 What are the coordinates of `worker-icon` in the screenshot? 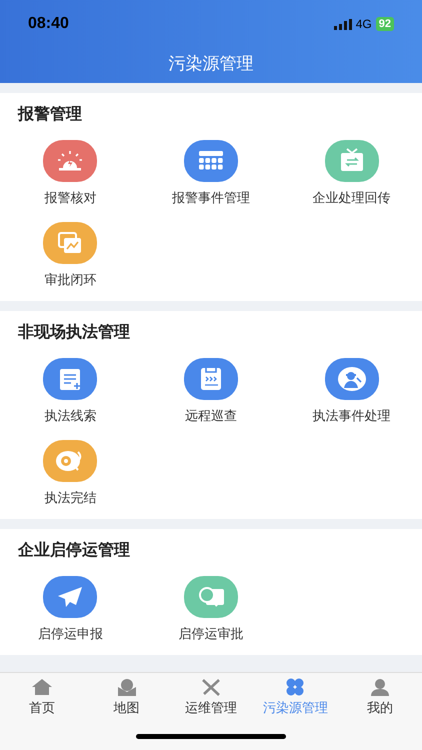 It's located at (351, 379).